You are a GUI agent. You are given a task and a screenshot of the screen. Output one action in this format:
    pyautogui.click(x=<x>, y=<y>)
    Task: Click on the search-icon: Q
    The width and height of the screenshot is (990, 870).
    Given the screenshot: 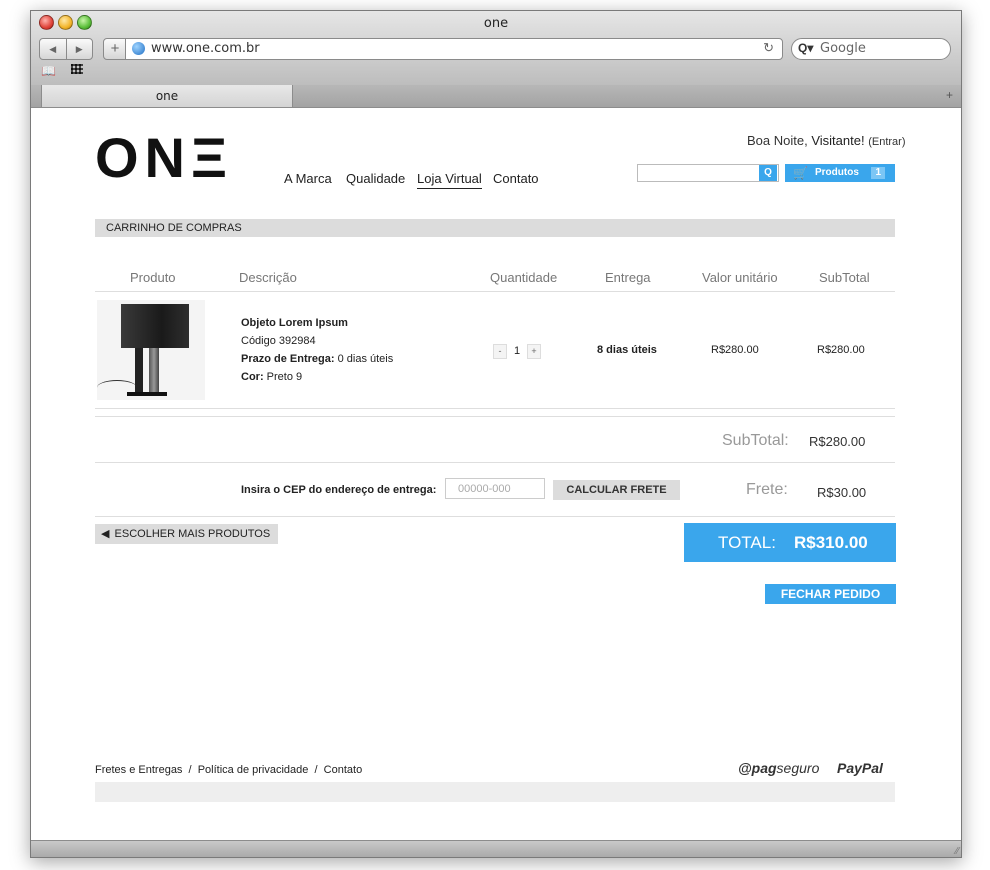 What is the action you would take?
    pyautogui.click(x=768, y=172)
    